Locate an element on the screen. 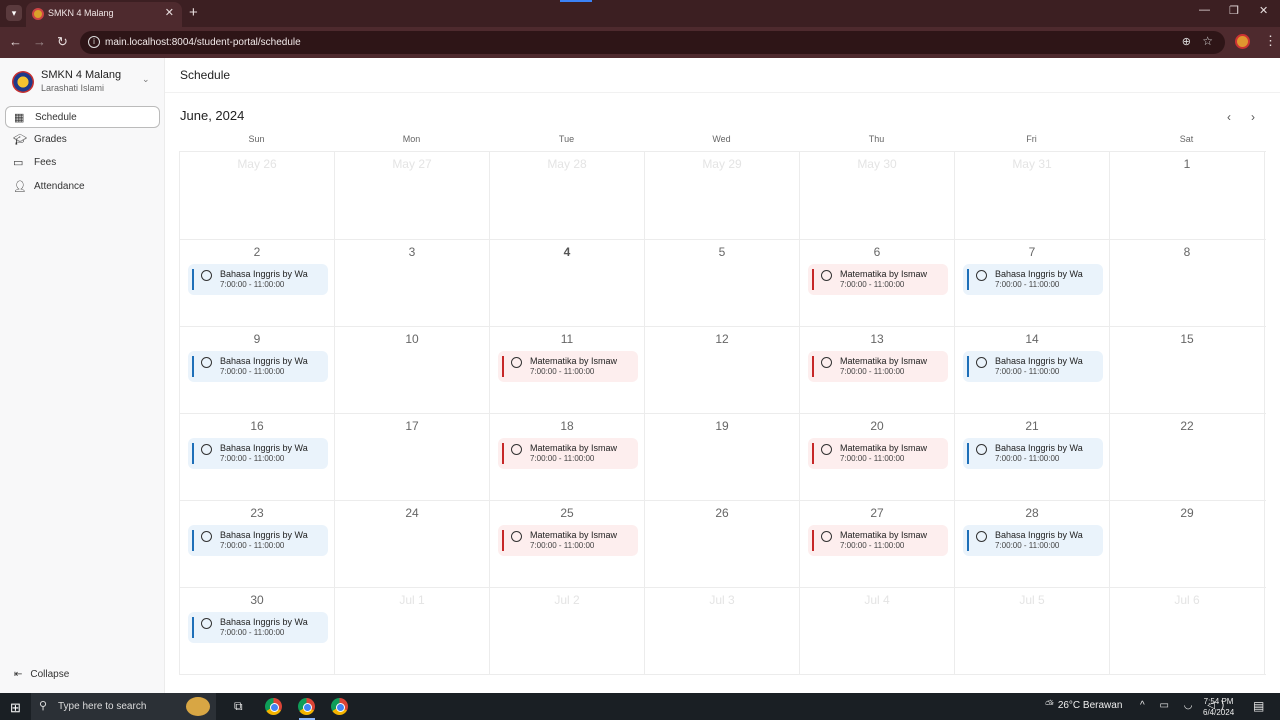  calendar-day-cell: 27 Matematika by Ismaw 7:00:00 - 11:00:00 is located at coordinates (877, 544).